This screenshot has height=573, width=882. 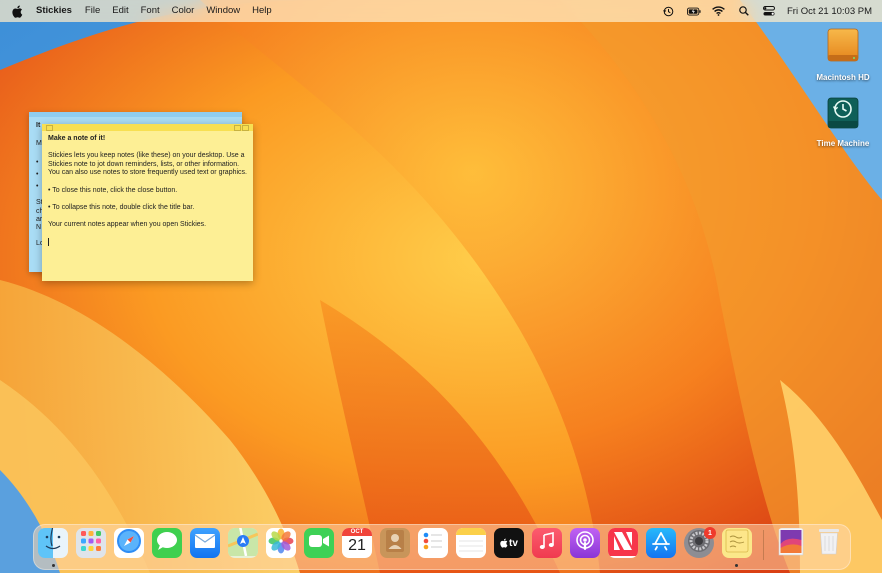 I want to click on dock-launchpad, so click(x=91, y=543).